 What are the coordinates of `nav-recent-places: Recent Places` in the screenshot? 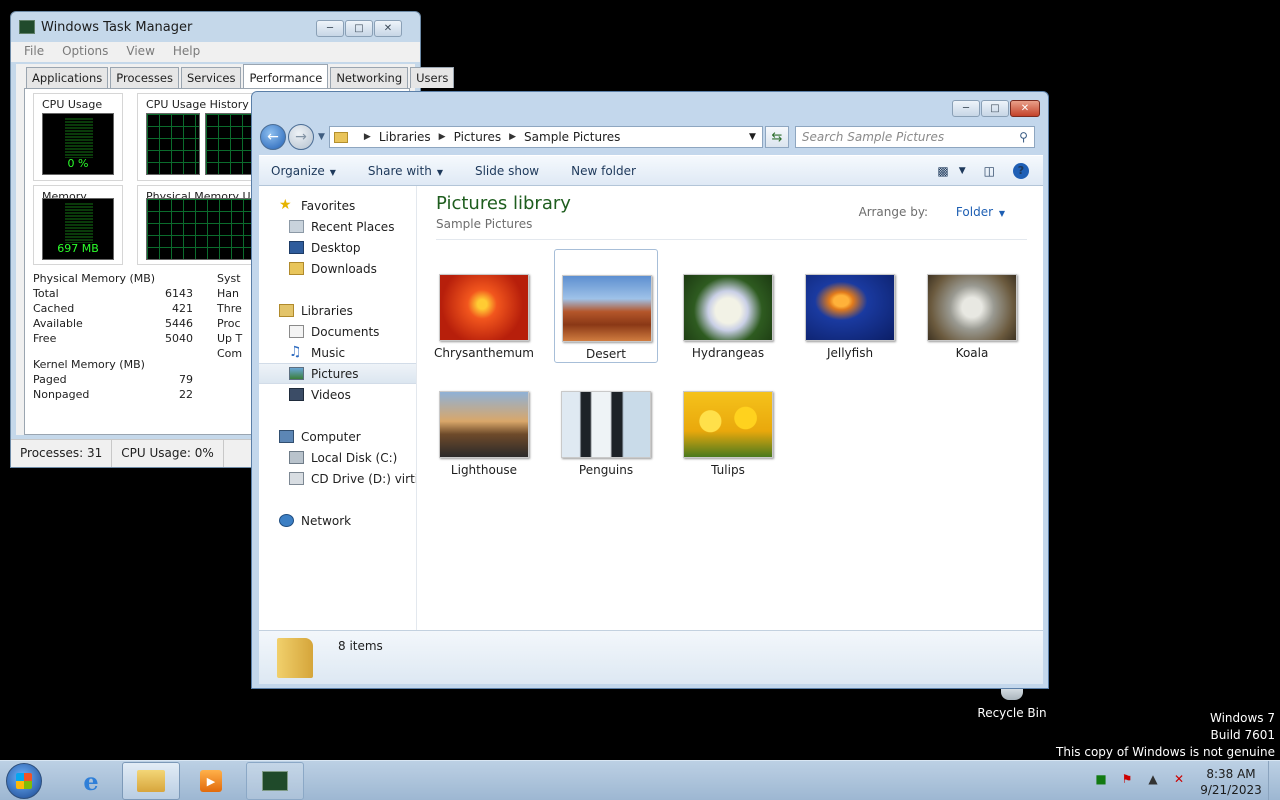 It's located at (337, 226).